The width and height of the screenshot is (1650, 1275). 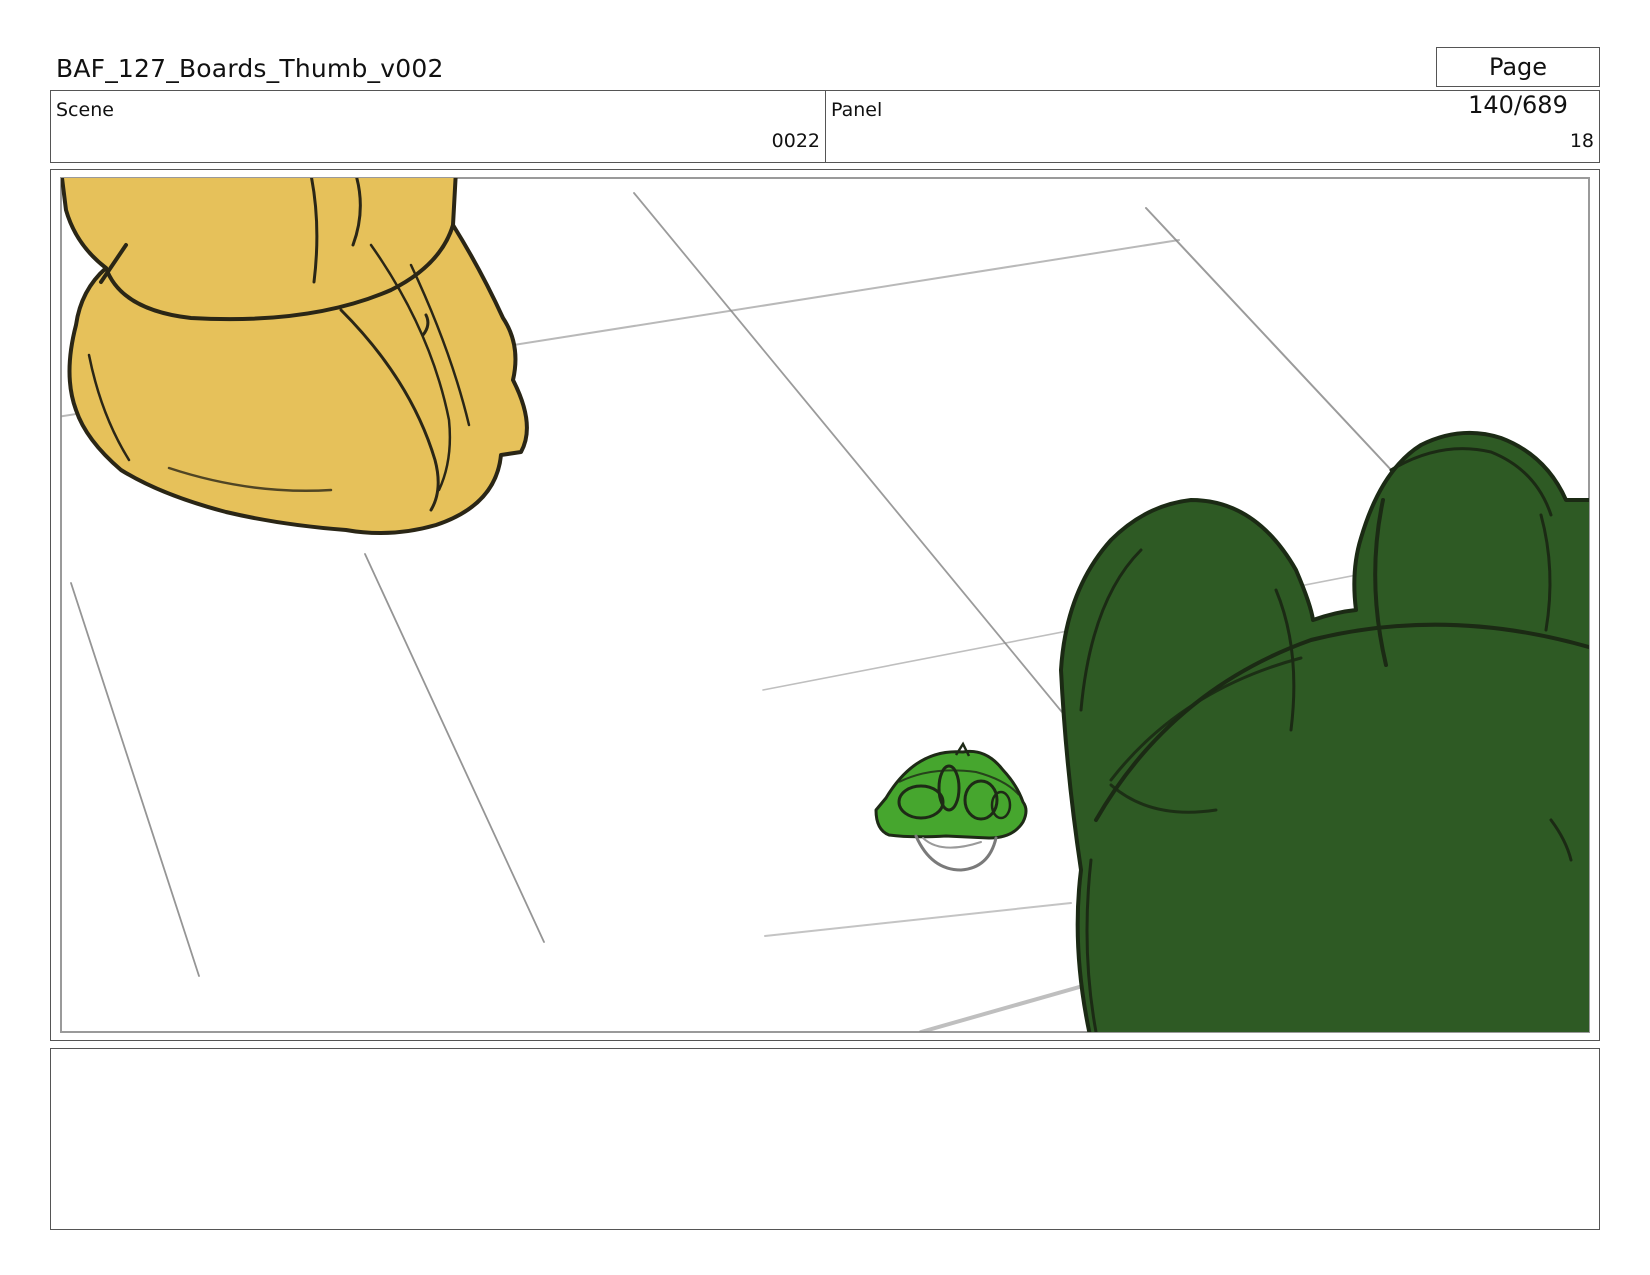 I want to click on page-number-box: Page 140/689, so click(x=1518, y=83).